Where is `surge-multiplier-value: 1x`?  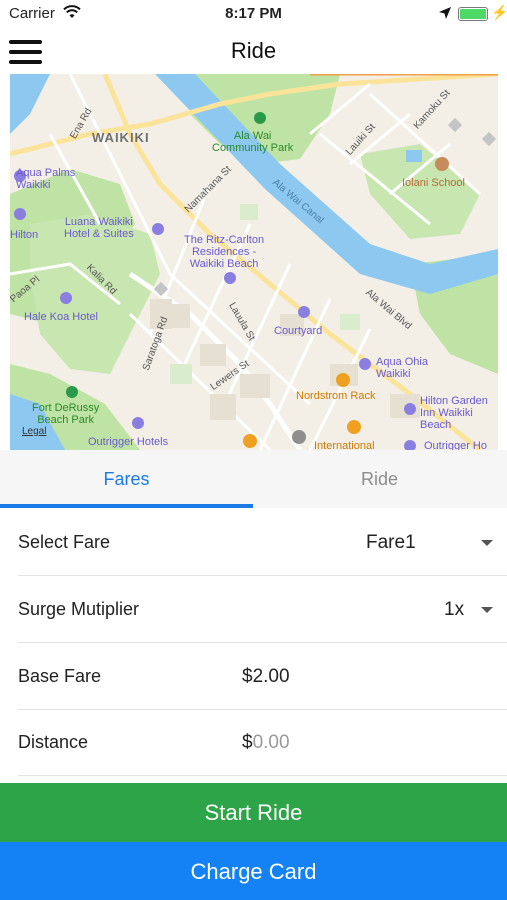 surge-multiplier-value: 1x is located at coordinates (454, 610).